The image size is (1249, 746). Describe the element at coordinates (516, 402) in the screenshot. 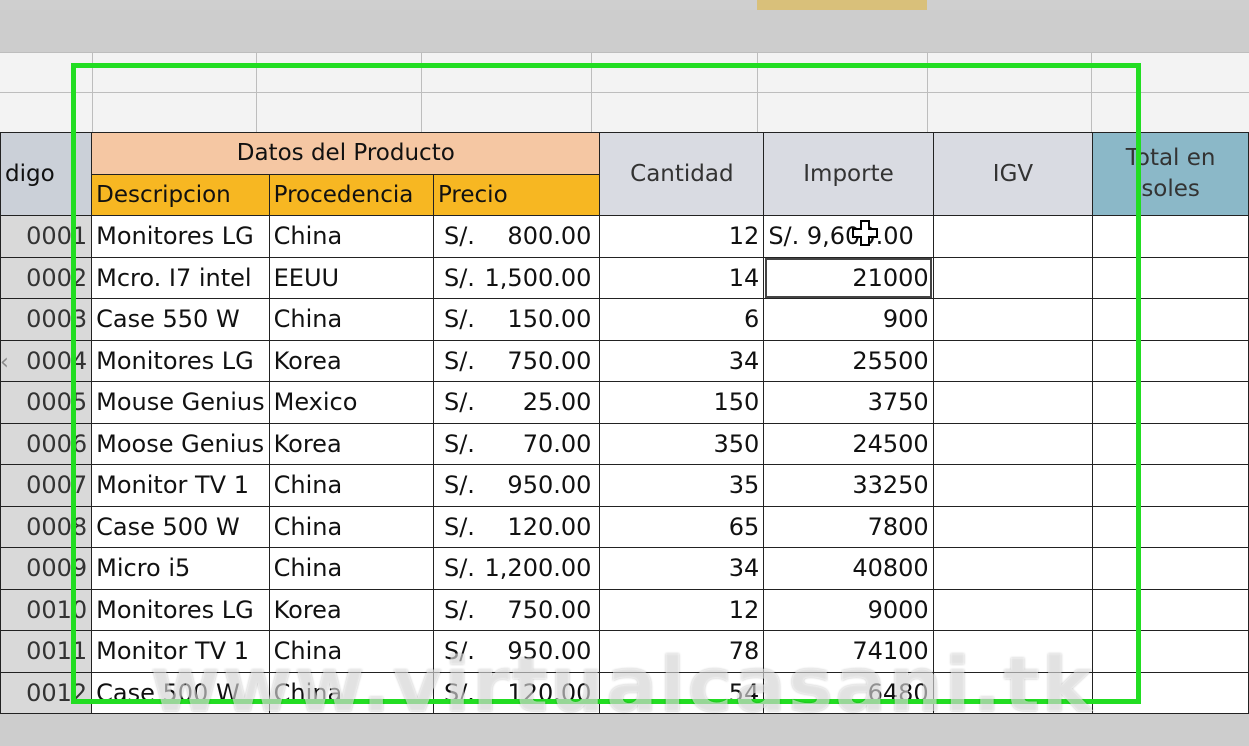

I see `cell-precio: S/. 25.00` at that location.